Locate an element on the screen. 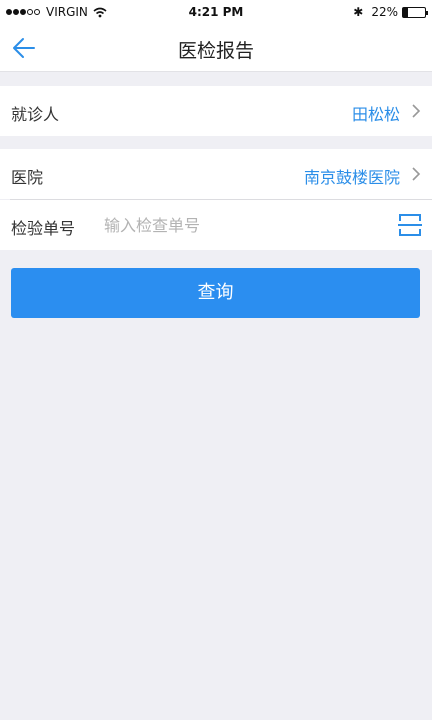 The width and height of the screenshot is (432, 720). report-number-row: 检验单号 is located at coordinates (216, 225).